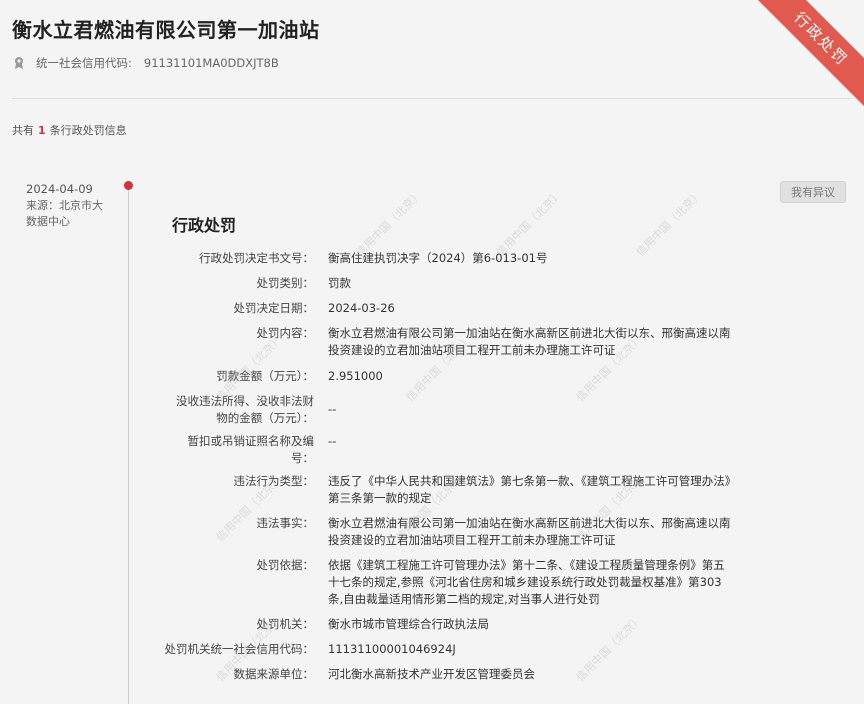 The image size is (864, 704). Describe the element at coordinates (232, 258) in the screenshot. I see `field-key: 行政处罚决定书文号` at that location.